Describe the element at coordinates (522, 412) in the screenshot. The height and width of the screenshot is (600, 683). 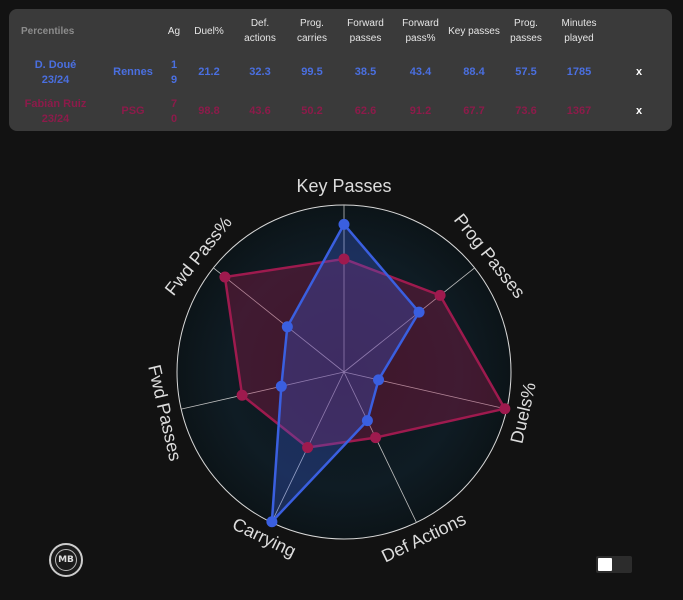
I see `radar-axis-label: Duels%` at that location.